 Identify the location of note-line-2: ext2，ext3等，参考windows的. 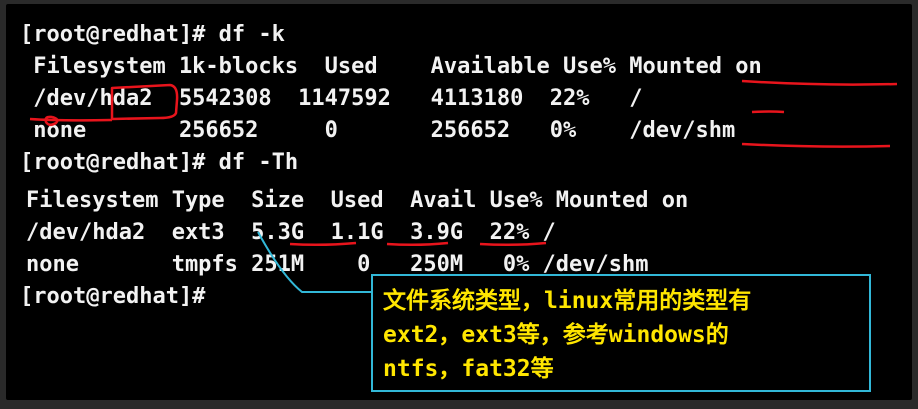
(556, 335).